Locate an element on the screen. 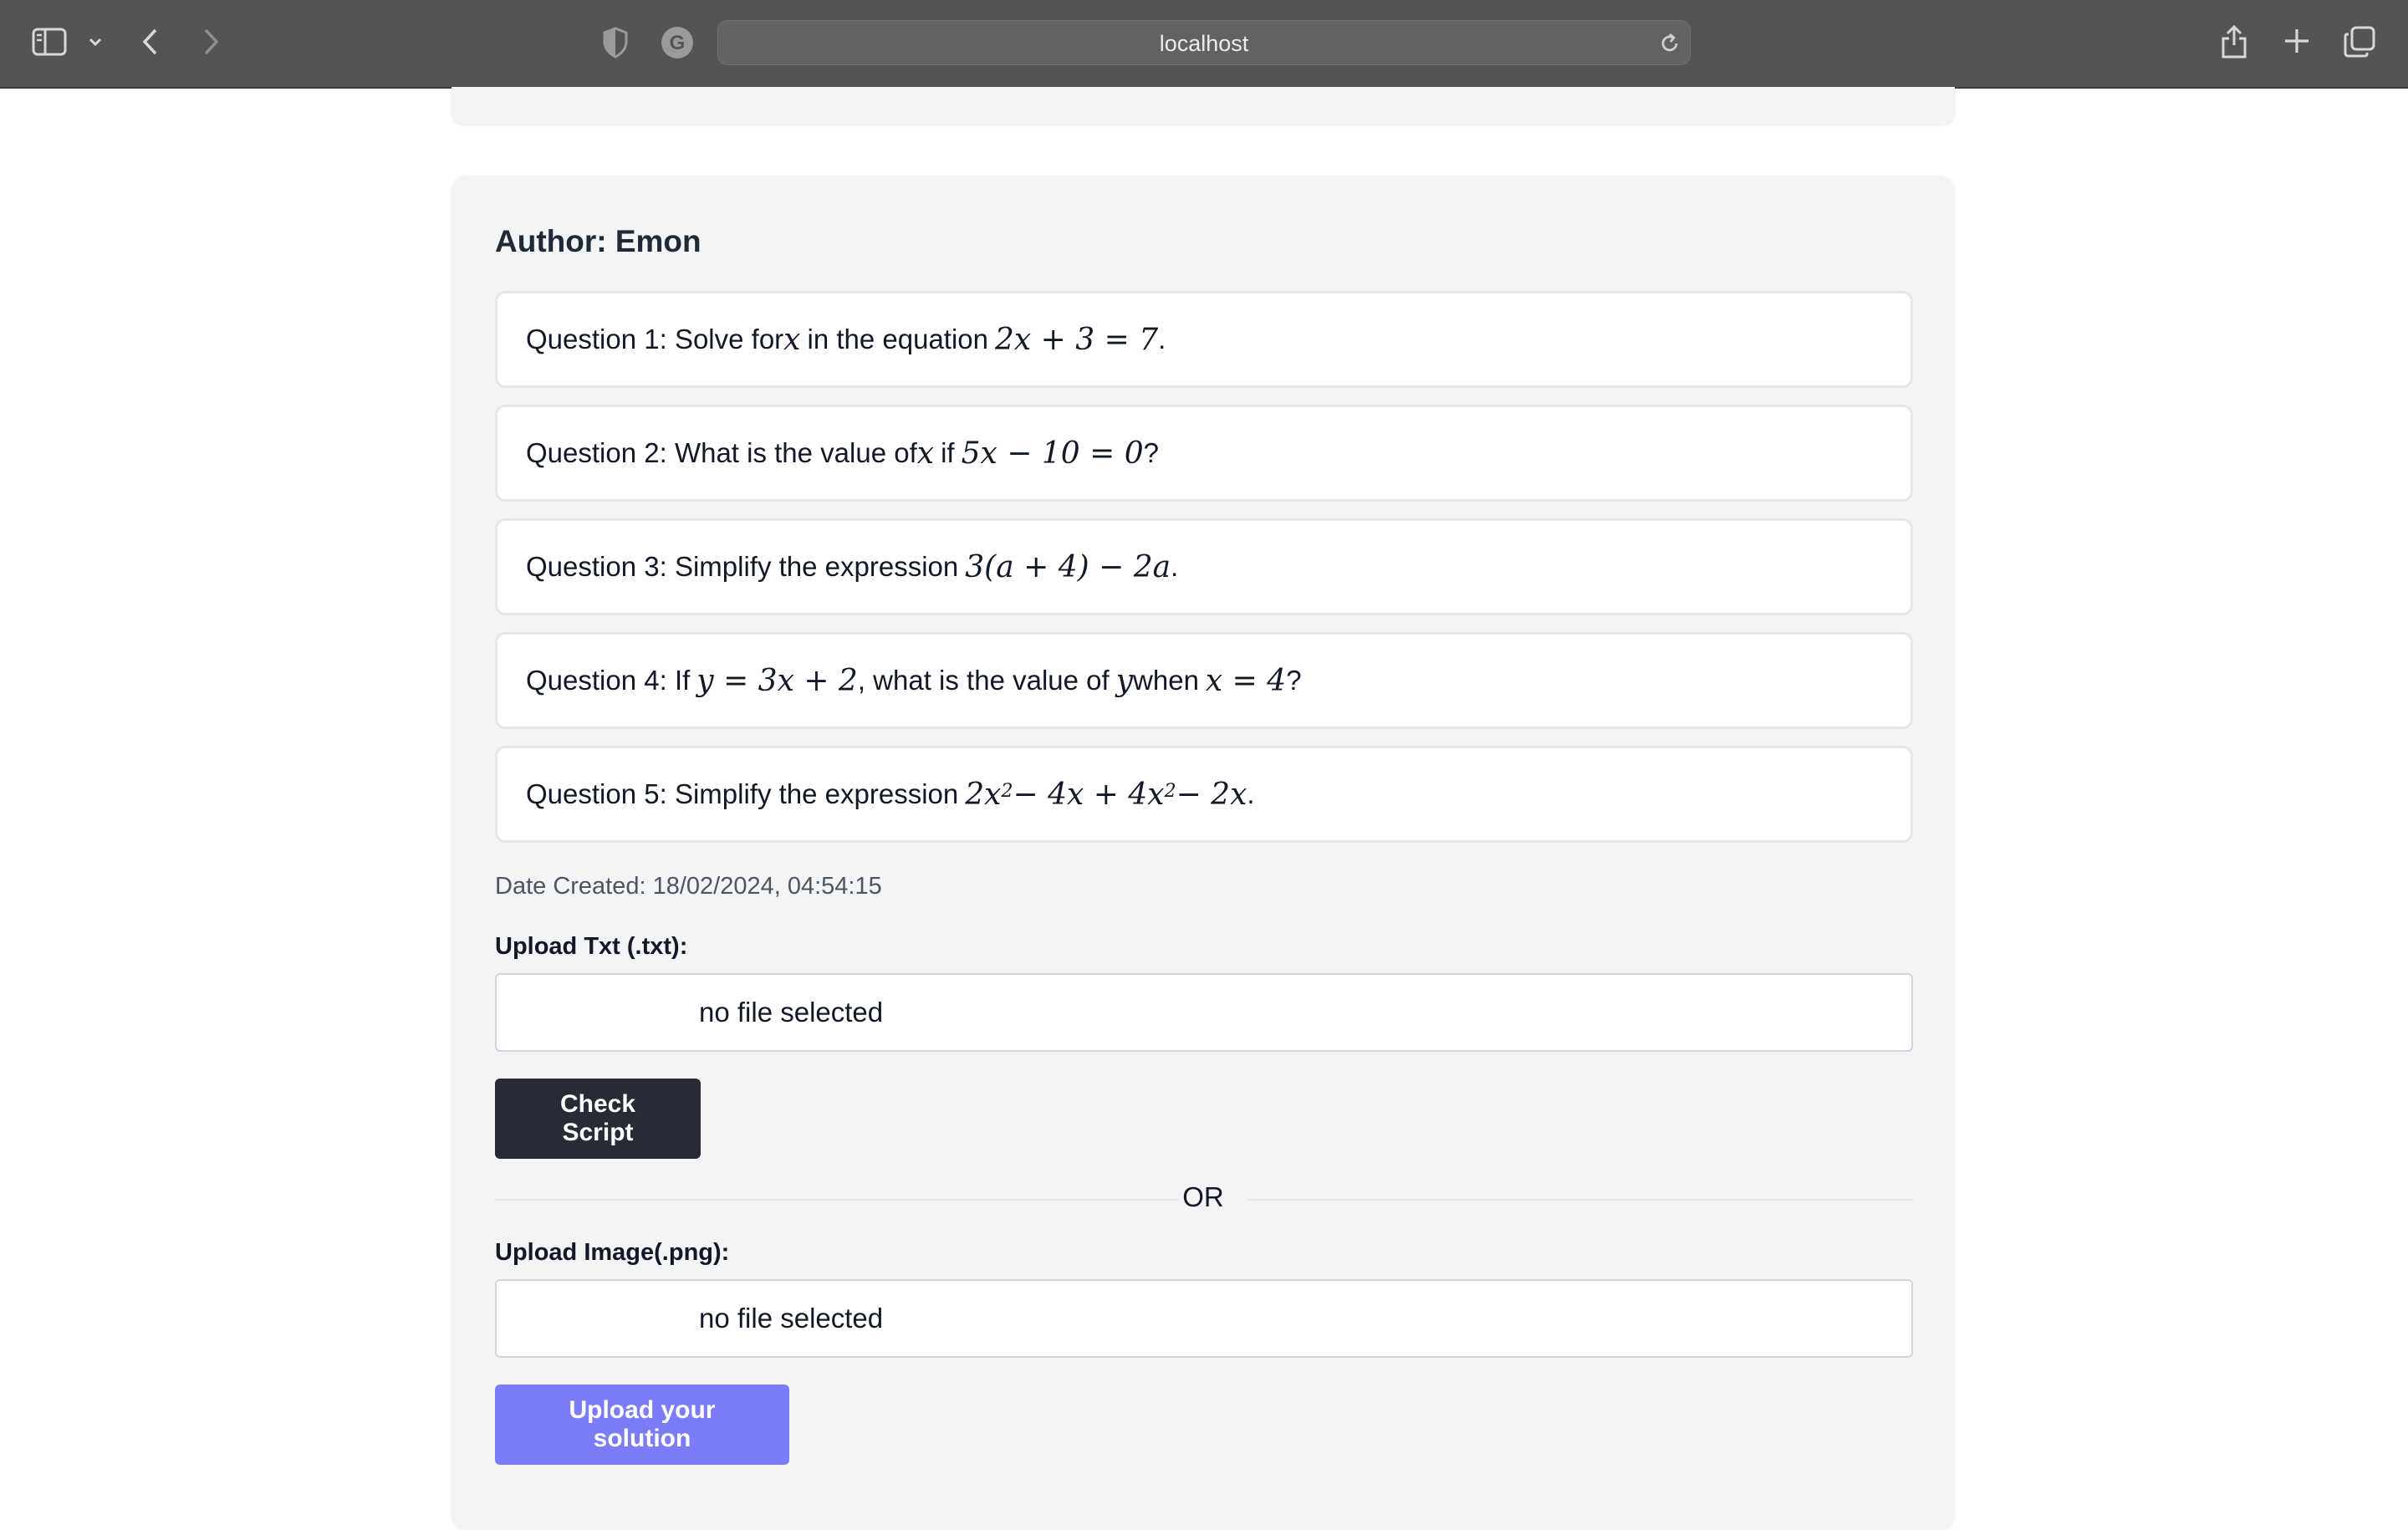 This screenshot has height=1530, width=2408. tabs-overview-icon is located at coordinates (2359, 42).